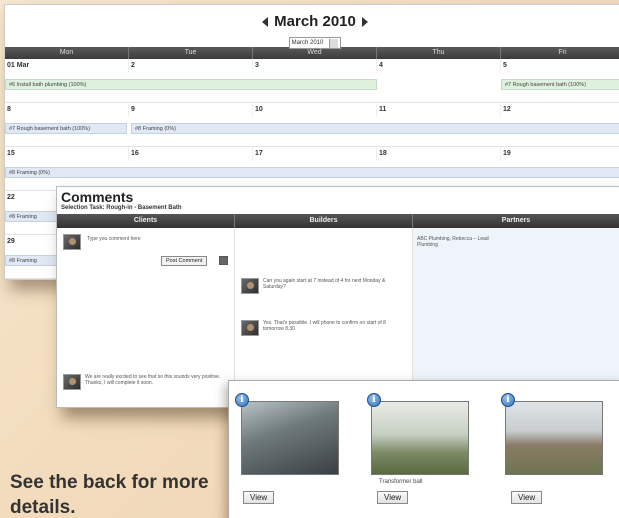  Describe the element at coordinates (315, 66) in the screenshot. I see `day-number: 3` at that location.